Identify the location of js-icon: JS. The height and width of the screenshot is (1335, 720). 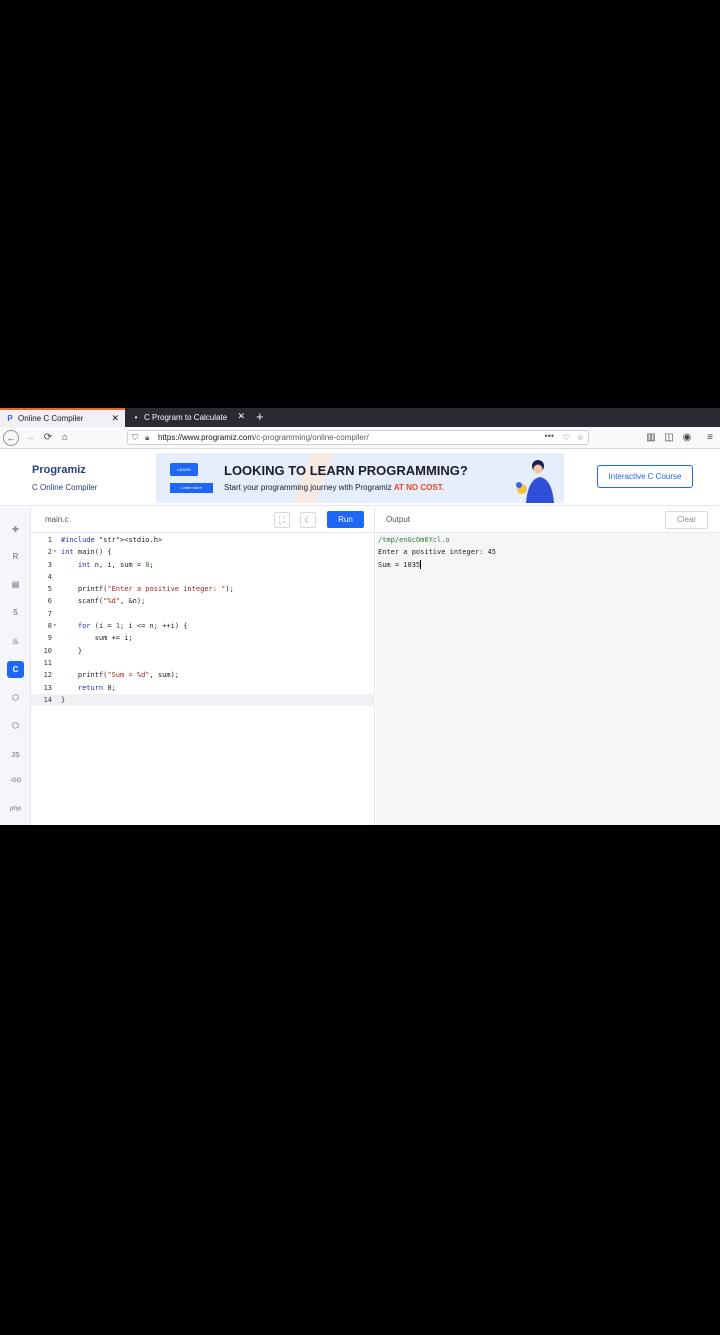
(15, 755).